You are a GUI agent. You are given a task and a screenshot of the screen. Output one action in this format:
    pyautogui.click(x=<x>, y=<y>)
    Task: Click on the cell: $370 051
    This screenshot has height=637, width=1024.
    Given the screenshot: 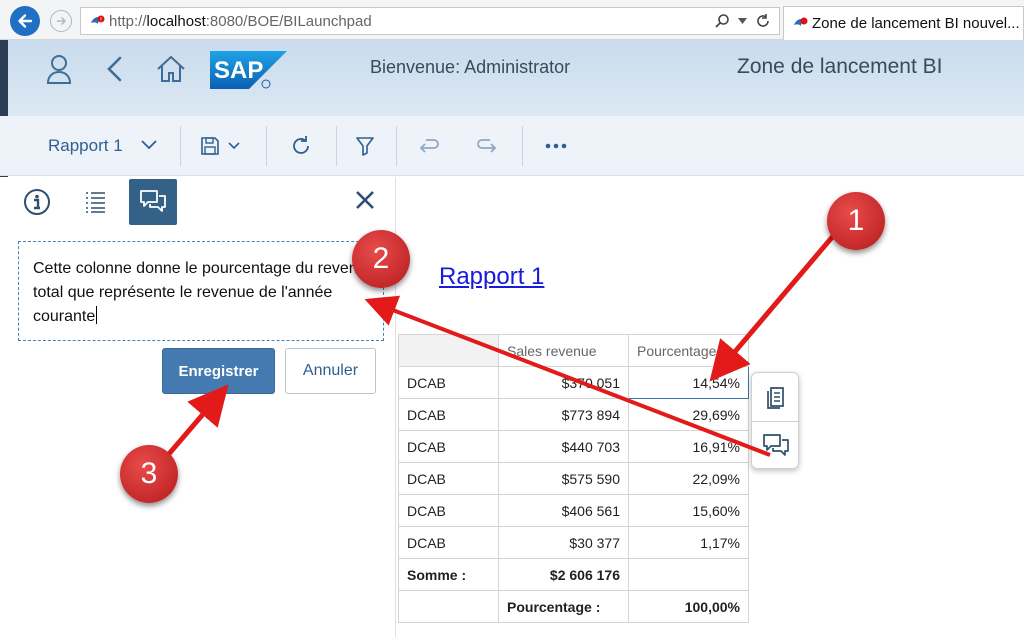 What is the action you would take?
    pyautogui.click(x=563, y=382)
    